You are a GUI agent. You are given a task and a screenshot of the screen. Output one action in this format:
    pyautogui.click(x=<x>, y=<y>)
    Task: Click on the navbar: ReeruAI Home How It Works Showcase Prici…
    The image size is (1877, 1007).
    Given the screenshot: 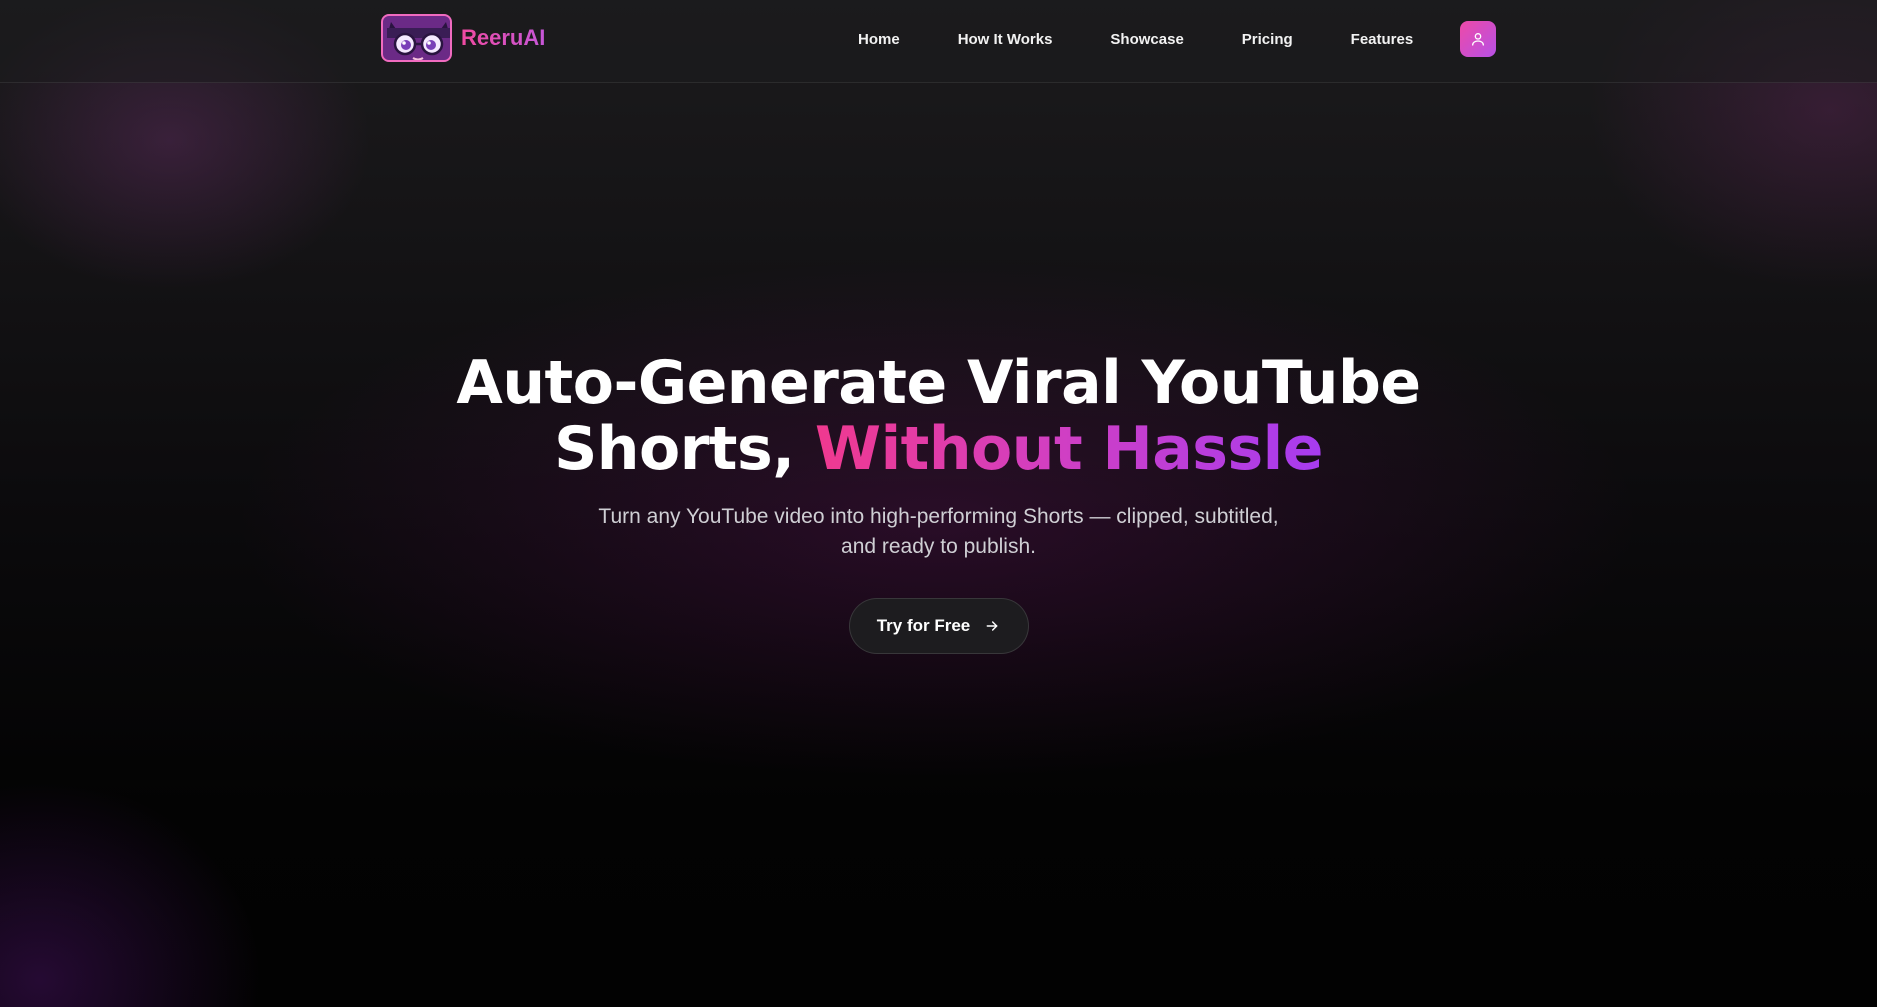 What is the action you would take?
    pyautogui.click(x=938, y=41)
    